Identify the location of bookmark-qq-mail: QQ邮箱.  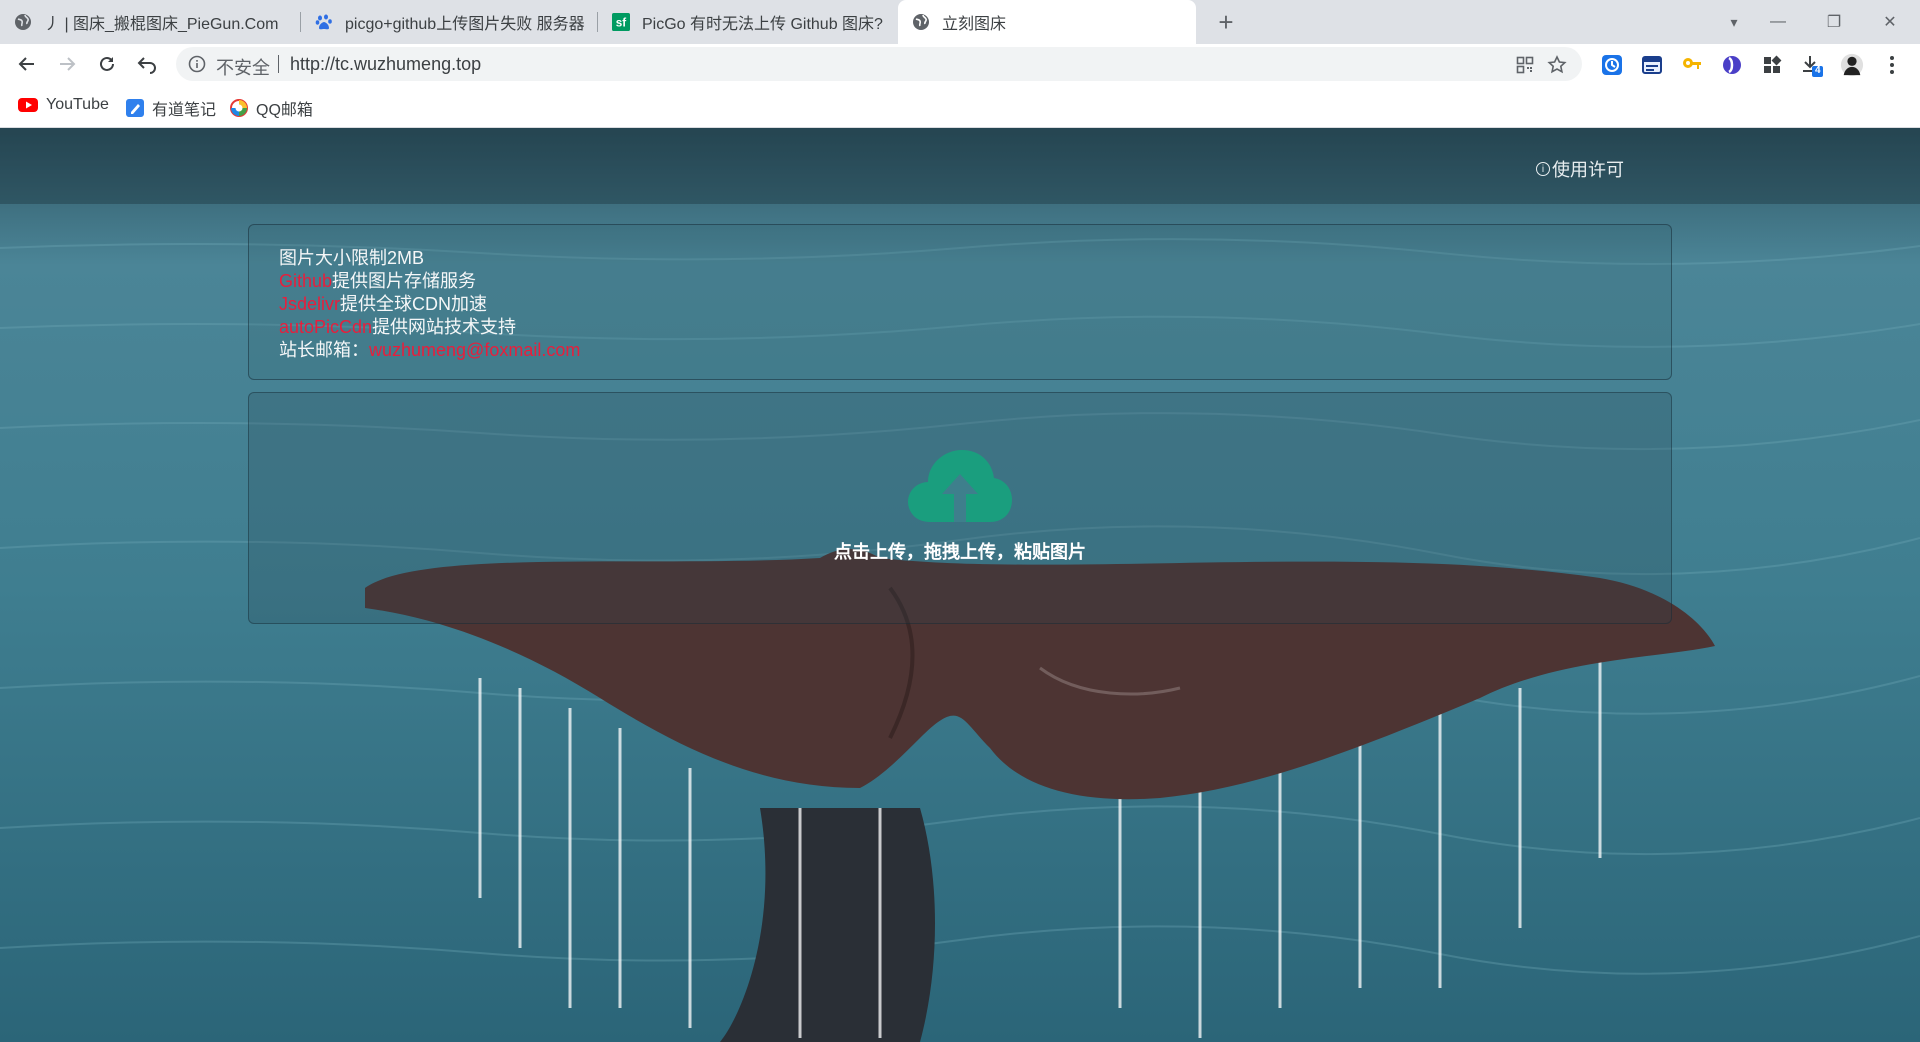
(271, 108).